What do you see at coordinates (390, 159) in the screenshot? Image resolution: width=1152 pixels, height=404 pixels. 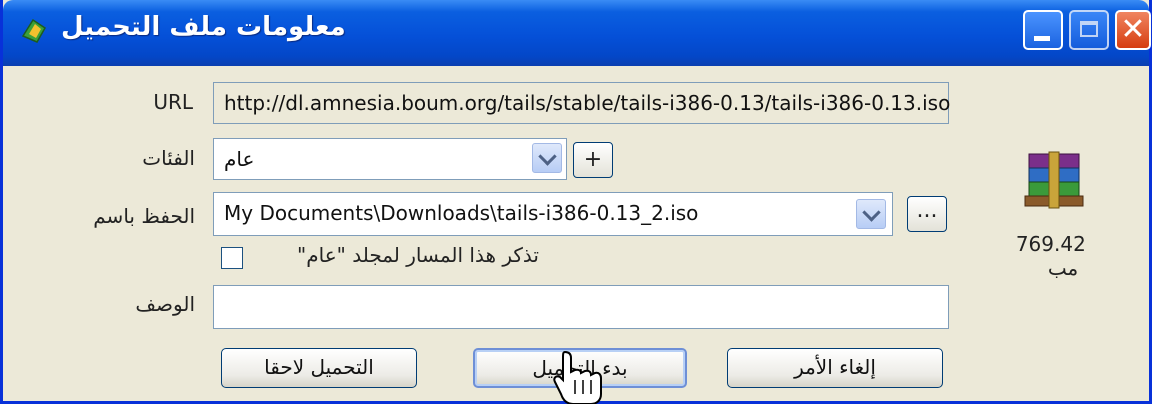 I see `category-dropdown: عام` at bounding box center [390, 159].